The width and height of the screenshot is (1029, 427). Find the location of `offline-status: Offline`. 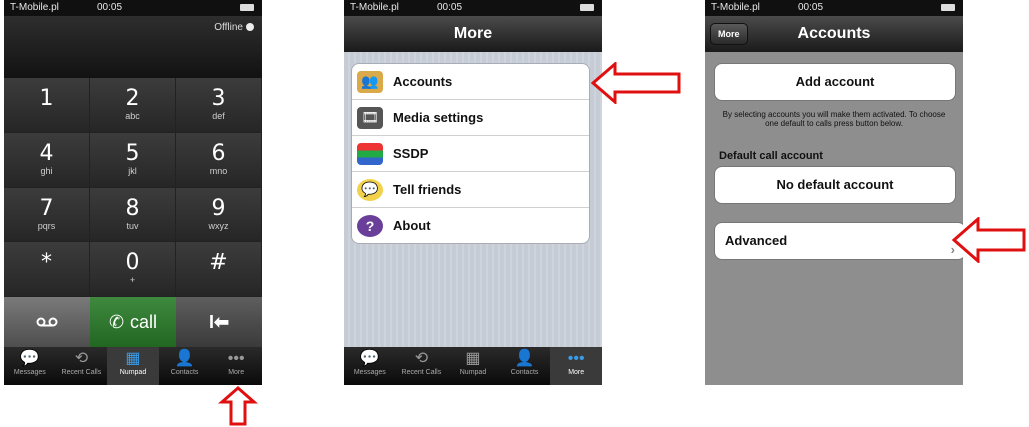

offline-status: Offline is located at coordinates (234, 27).